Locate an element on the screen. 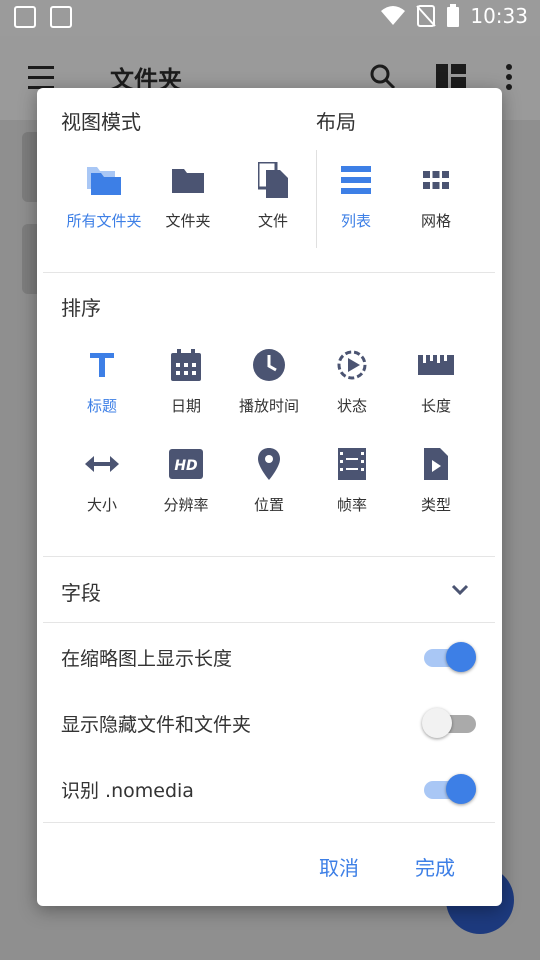 The image size is (540, 960). cancel-button: 取消 is located at coordinates (339, 866).